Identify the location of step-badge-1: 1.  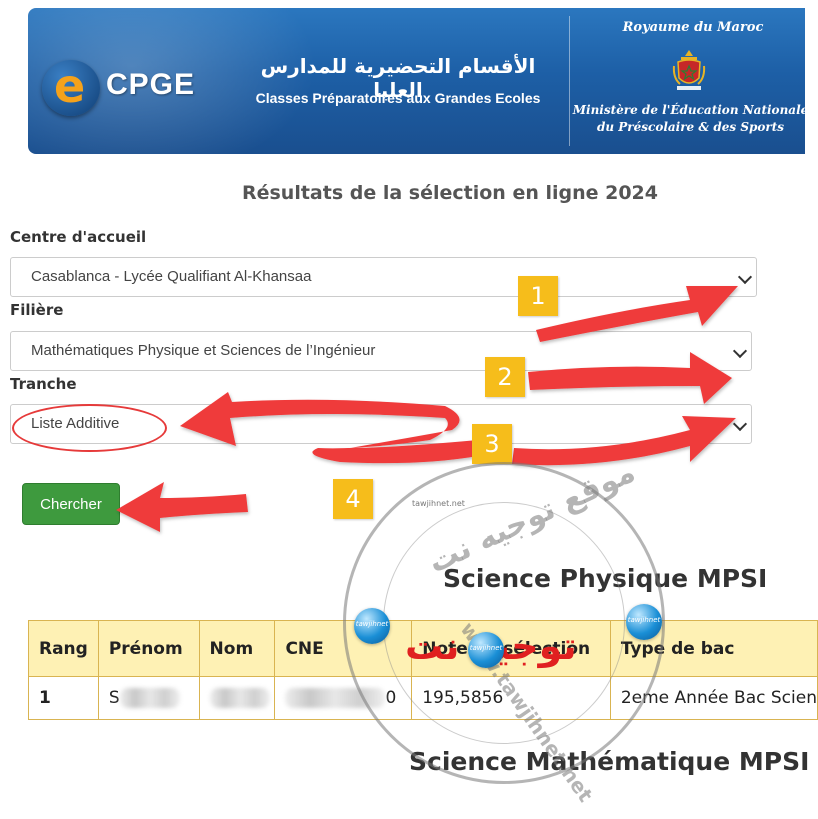
(538, 296).